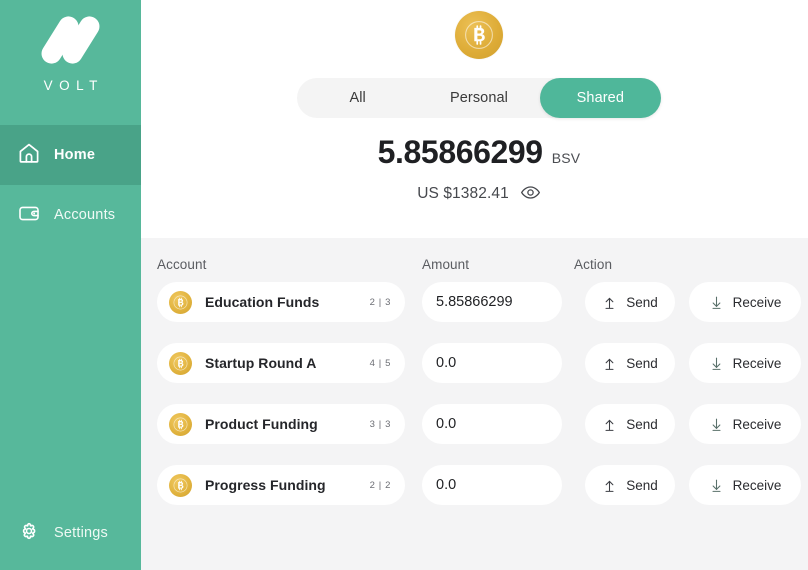 This screenshot has width=808, height=570. I want to click on account-signers-badge: 4 | 5, so click(380, 363).